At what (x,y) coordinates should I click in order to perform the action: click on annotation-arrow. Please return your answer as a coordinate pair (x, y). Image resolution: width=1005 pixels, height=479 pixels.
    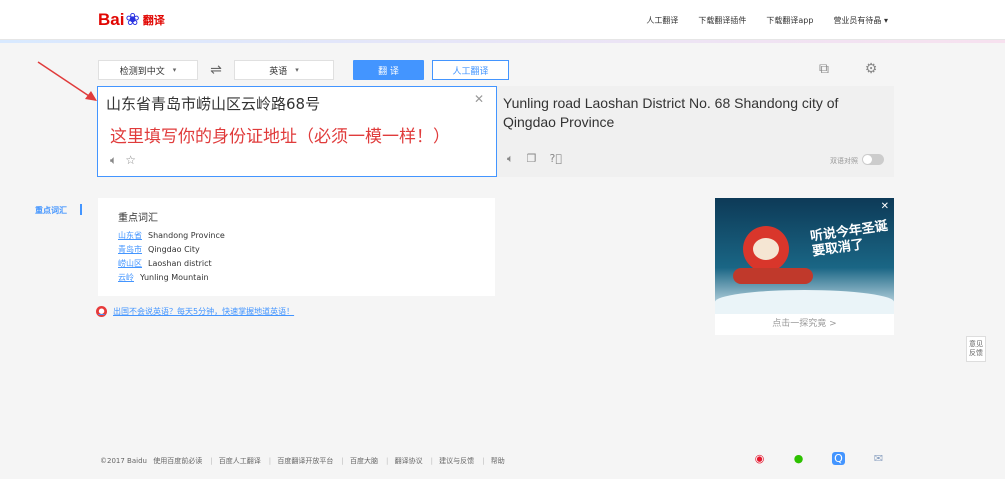
    Looking at the image, I should click on (67, 81).